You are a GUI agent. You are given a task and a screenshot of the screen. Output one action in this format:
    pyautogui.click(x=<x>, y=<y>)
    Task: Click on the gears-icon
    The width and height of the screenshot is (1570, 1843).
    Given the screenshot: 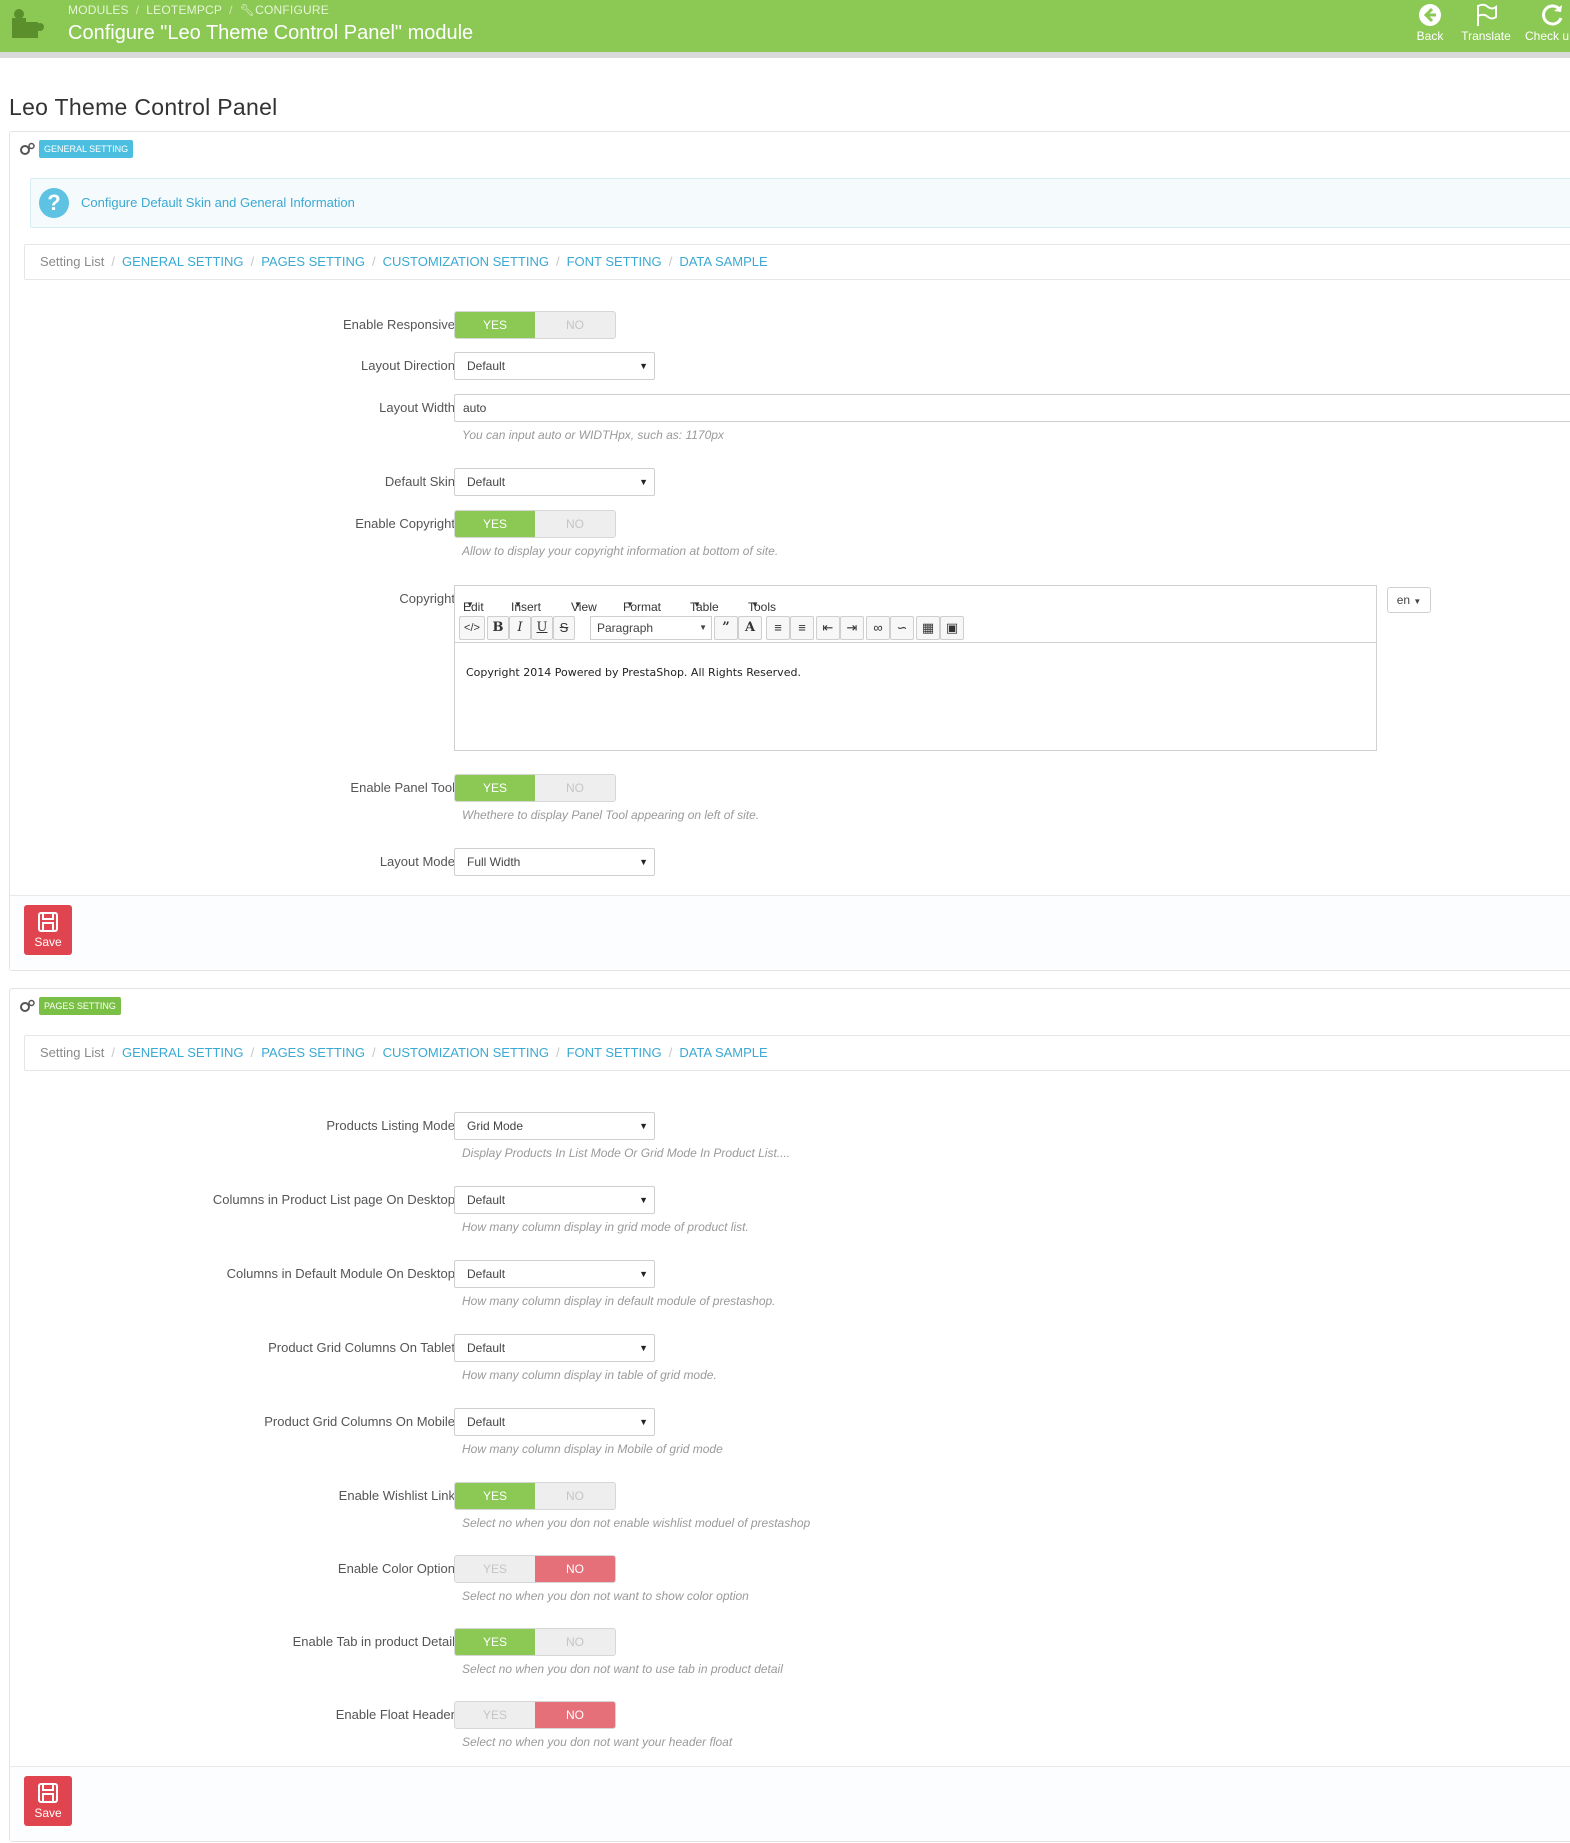 What is the action you would take?
    pyautogui.click(x=27, y=148)
    